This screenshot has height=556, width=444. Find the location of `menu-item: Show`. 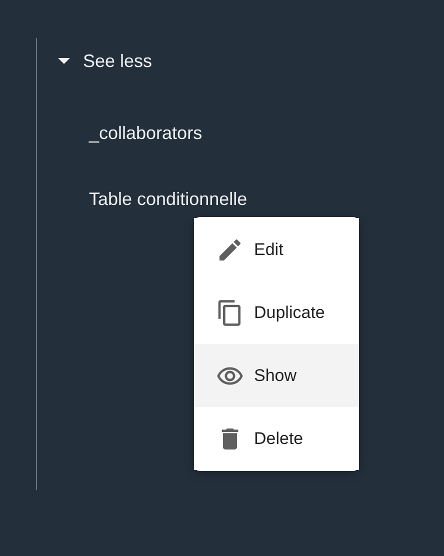

menu-item: Show is located at coordinates (276, 375).